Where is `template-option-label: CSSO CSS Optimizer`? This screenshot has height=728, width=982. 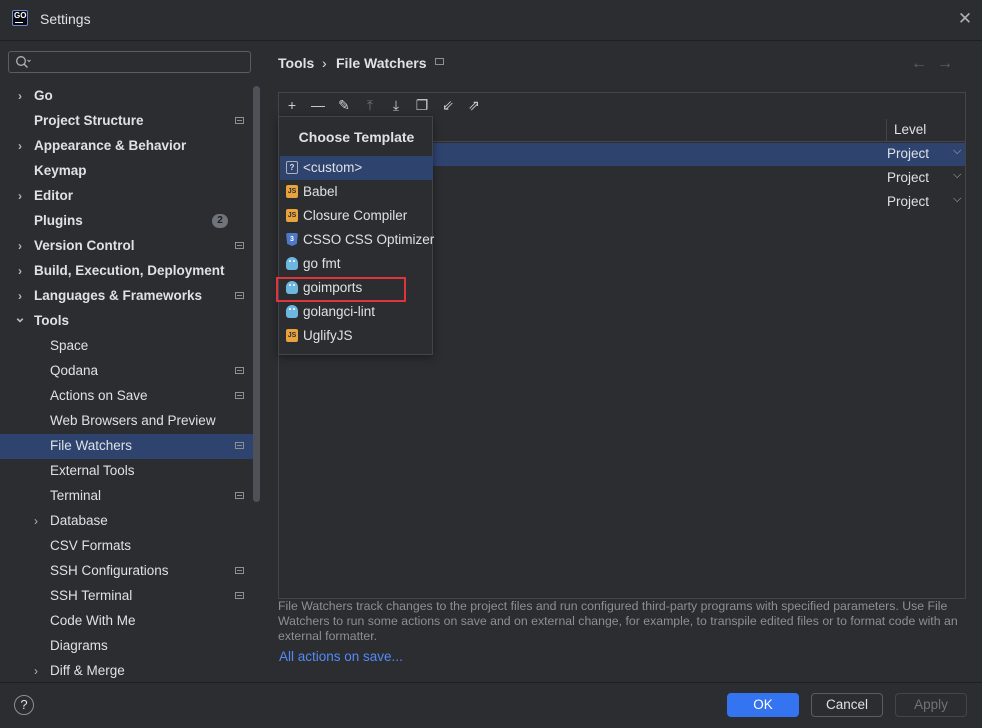 template-option-label: CSSO CSS Optimizer is located at coordinates (369, 239).